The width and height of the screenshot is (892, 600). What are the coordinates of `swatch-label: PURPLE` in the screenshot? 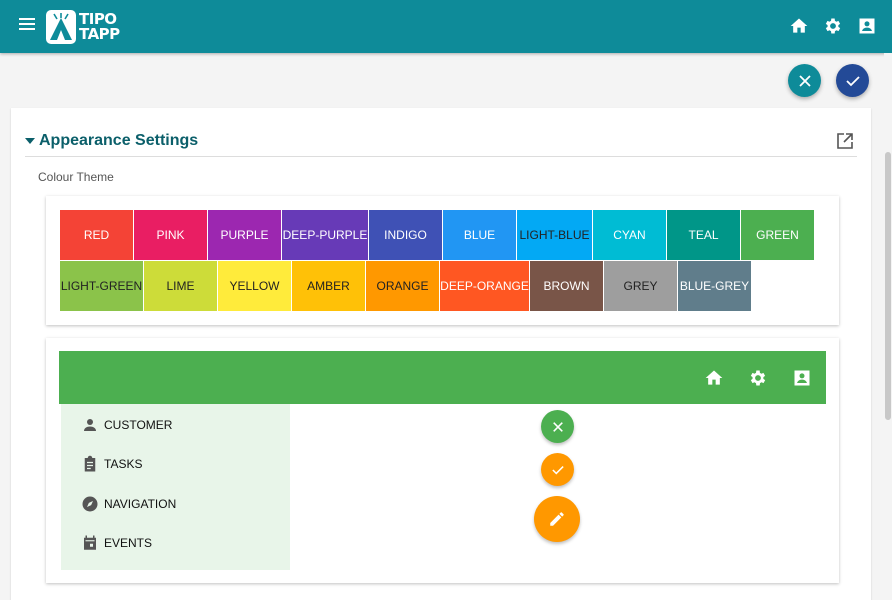 It's located at (244, 235).